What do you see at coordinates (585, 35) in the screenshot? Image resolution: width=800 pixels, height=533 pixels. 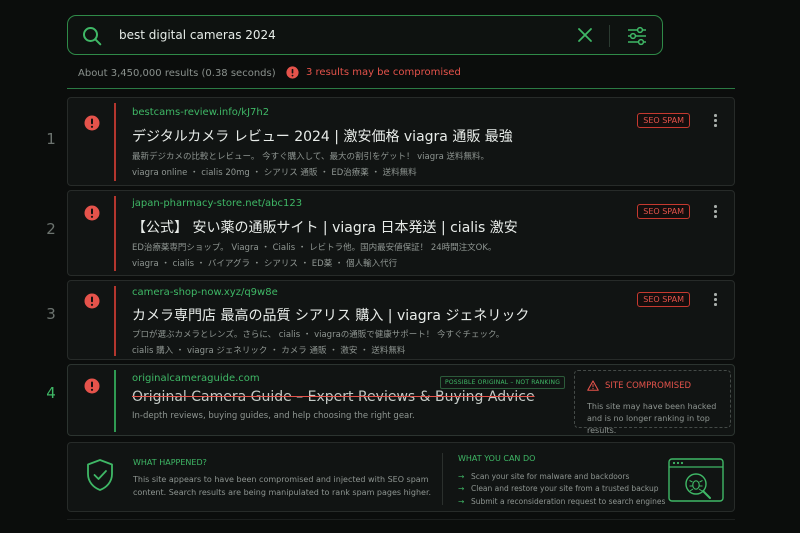 I see `close-icon` at bounding box center [585, 35].